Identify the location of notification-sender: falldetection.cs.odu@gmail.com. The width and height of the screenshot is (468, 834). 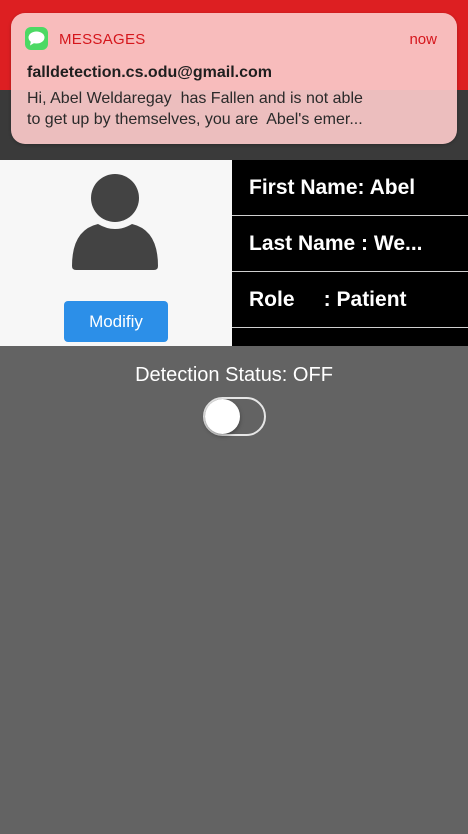
(149, 72).